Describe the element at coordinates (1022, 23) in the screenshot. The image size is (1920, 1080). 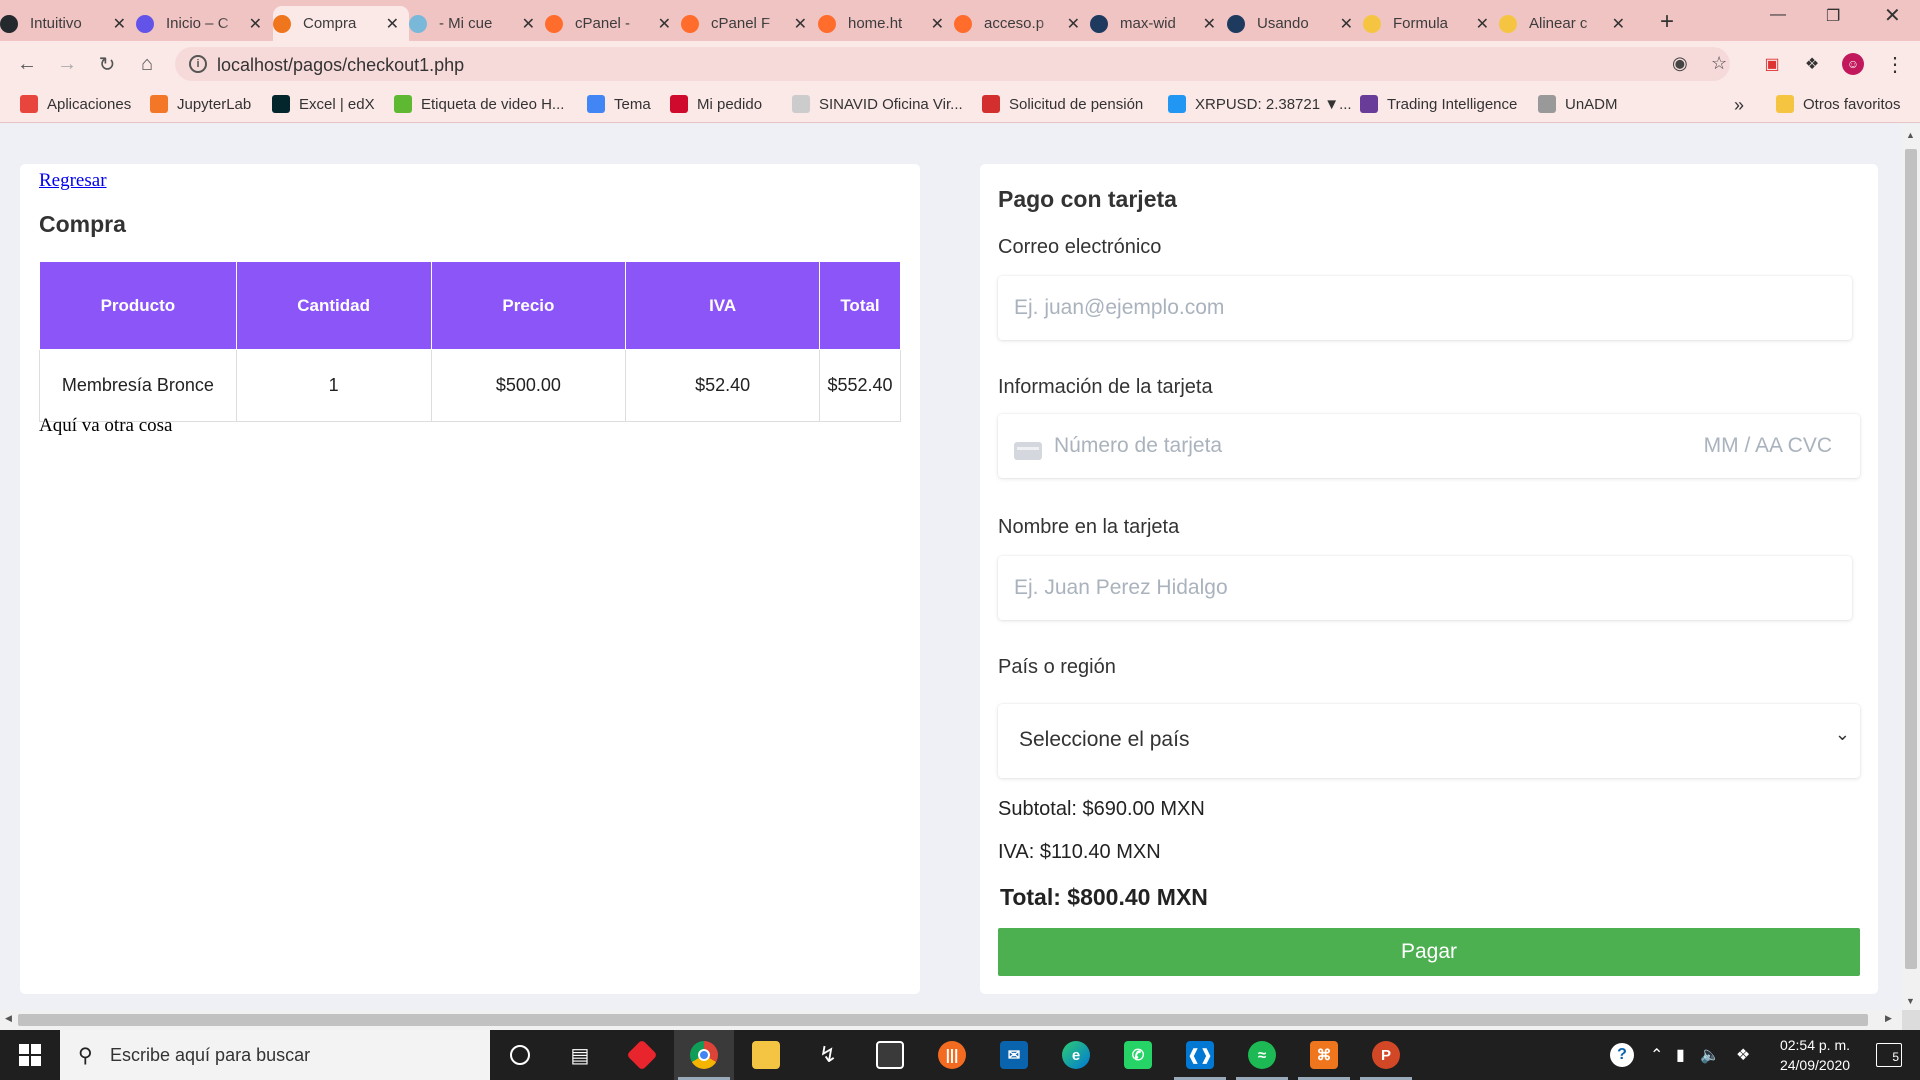
I see `browser-tab: acceso.p ✕` at that location.